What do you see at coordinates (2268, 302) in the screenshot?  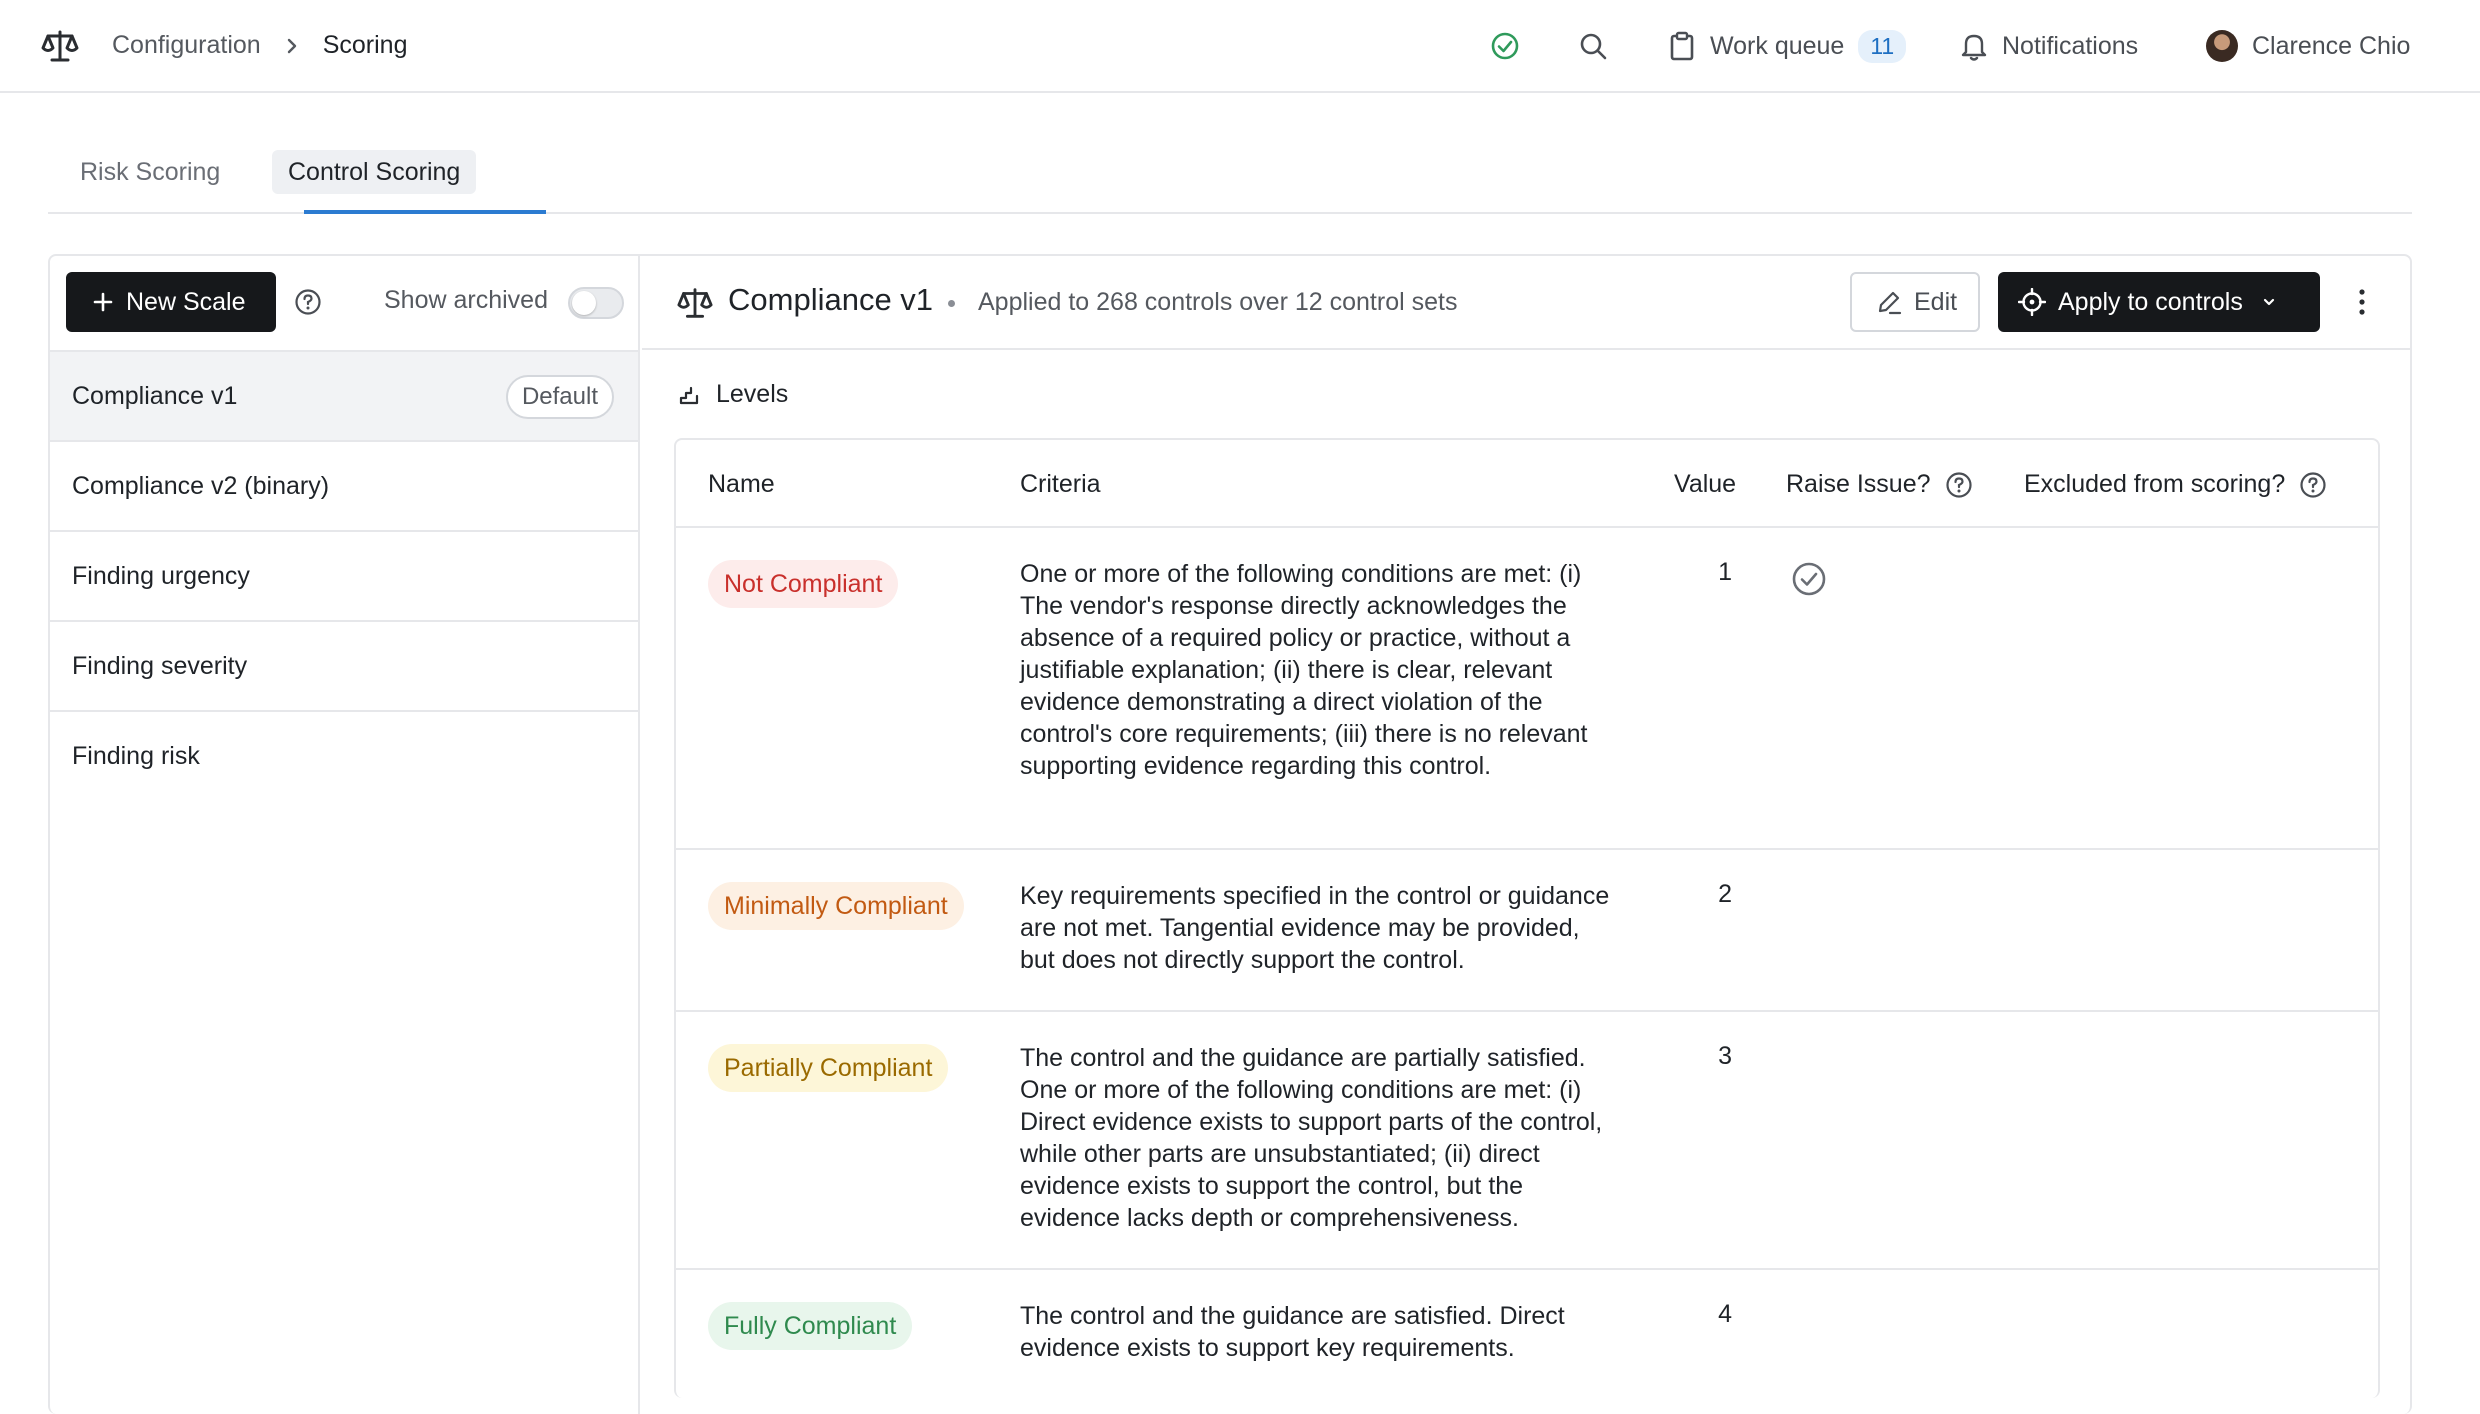 I see `chevron-down-icon` at bounding box center [2268, 302].